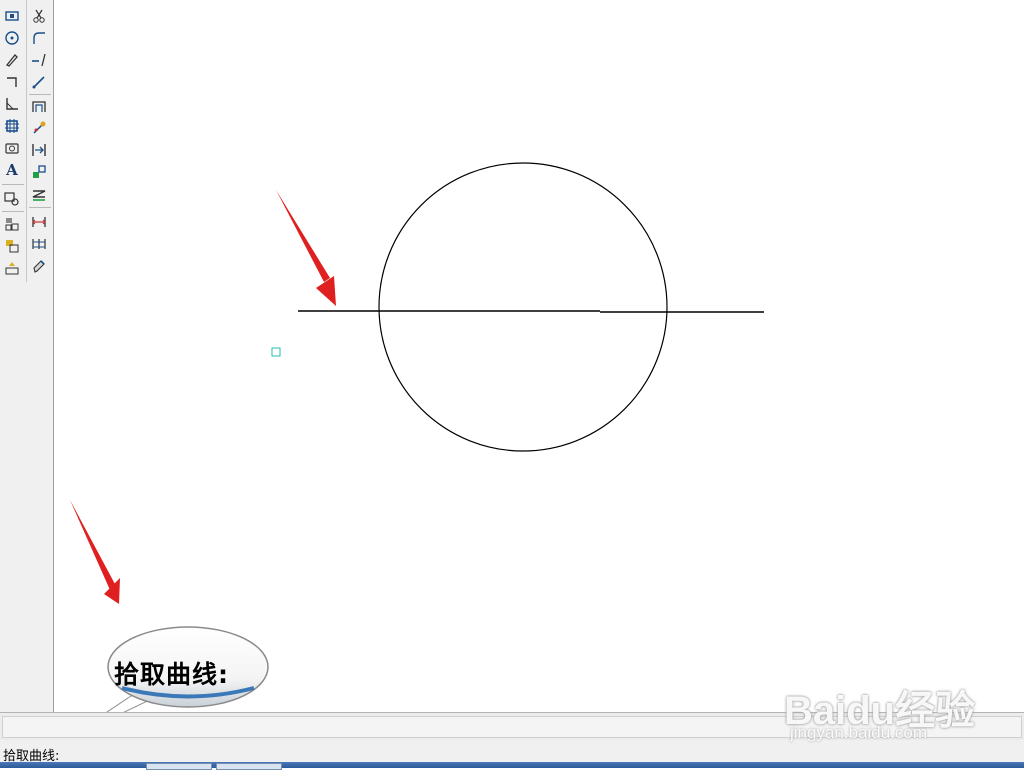 This screenshot has height=770, width=1024. What do you see at coordinates (859, 732) in the screenshot?
I see `watermark-url: jingyan.baidu.com` at bounding box center [859, 732].